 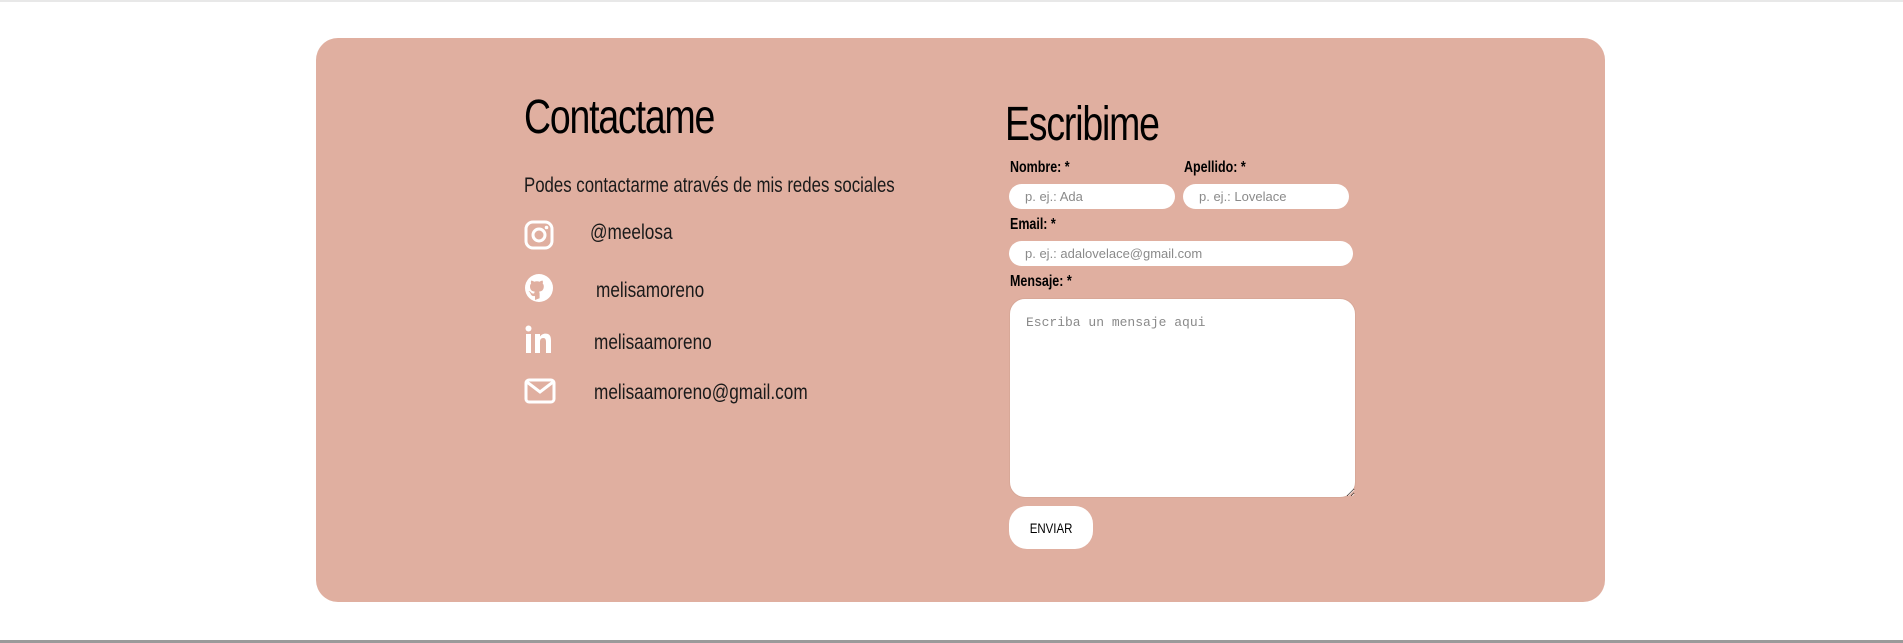 What do you see at coordinates (1033, 224) in the screenshot?
I see `email-label: Email: *` at bounding box center [1033, 224].